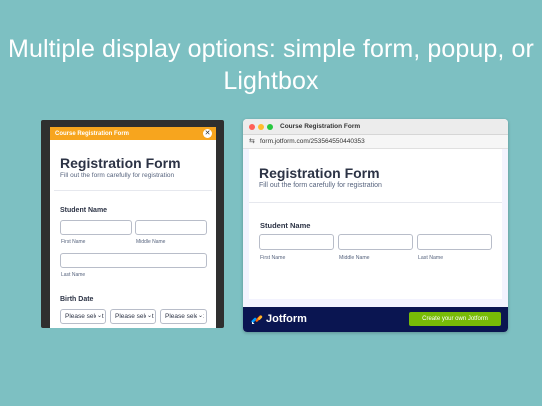  What do you see at coordinates (455, 319) in the screenshot?
I see `create-jotform-button: Create your own Jotform` at bounding box center [455, 319].